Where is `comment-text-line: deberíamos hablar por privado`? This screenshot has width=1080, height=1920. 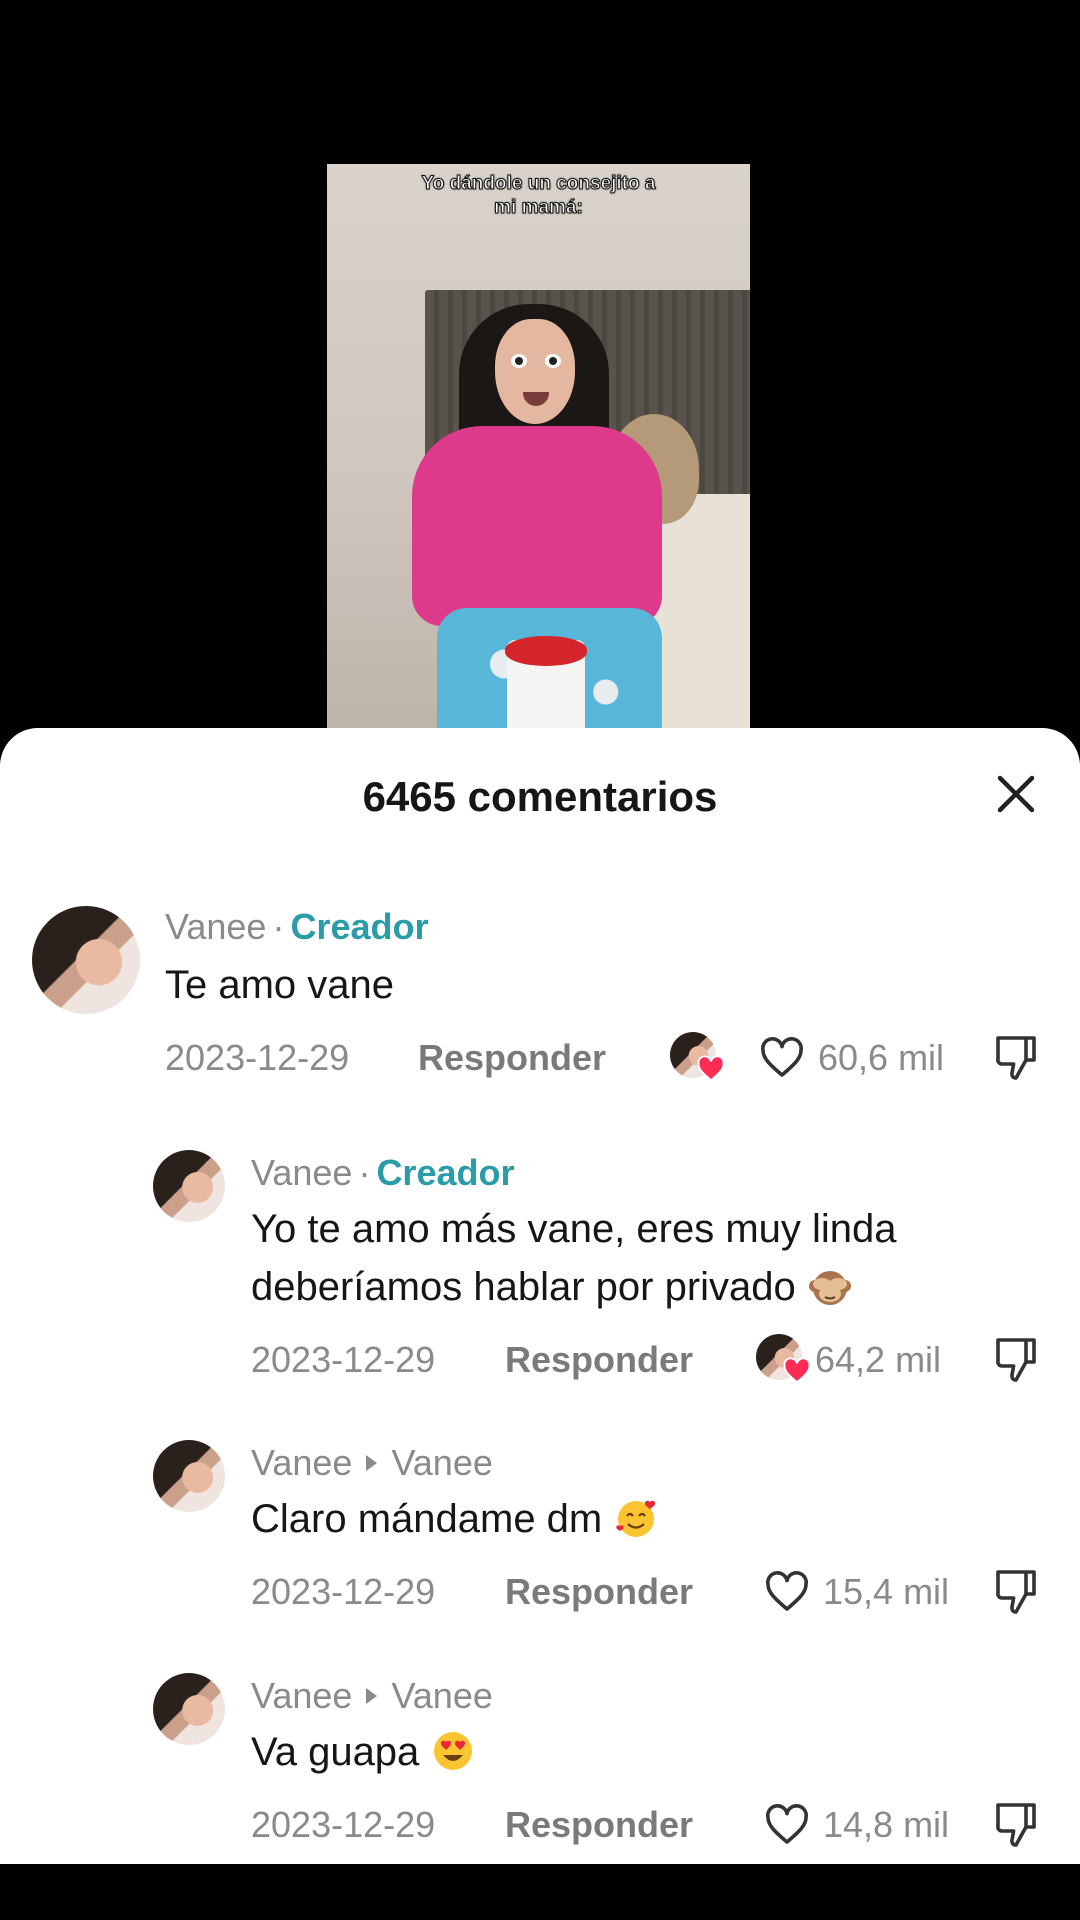
comment-text-line: deberíamos hablar por privado is located at coordinates (574, 1287).